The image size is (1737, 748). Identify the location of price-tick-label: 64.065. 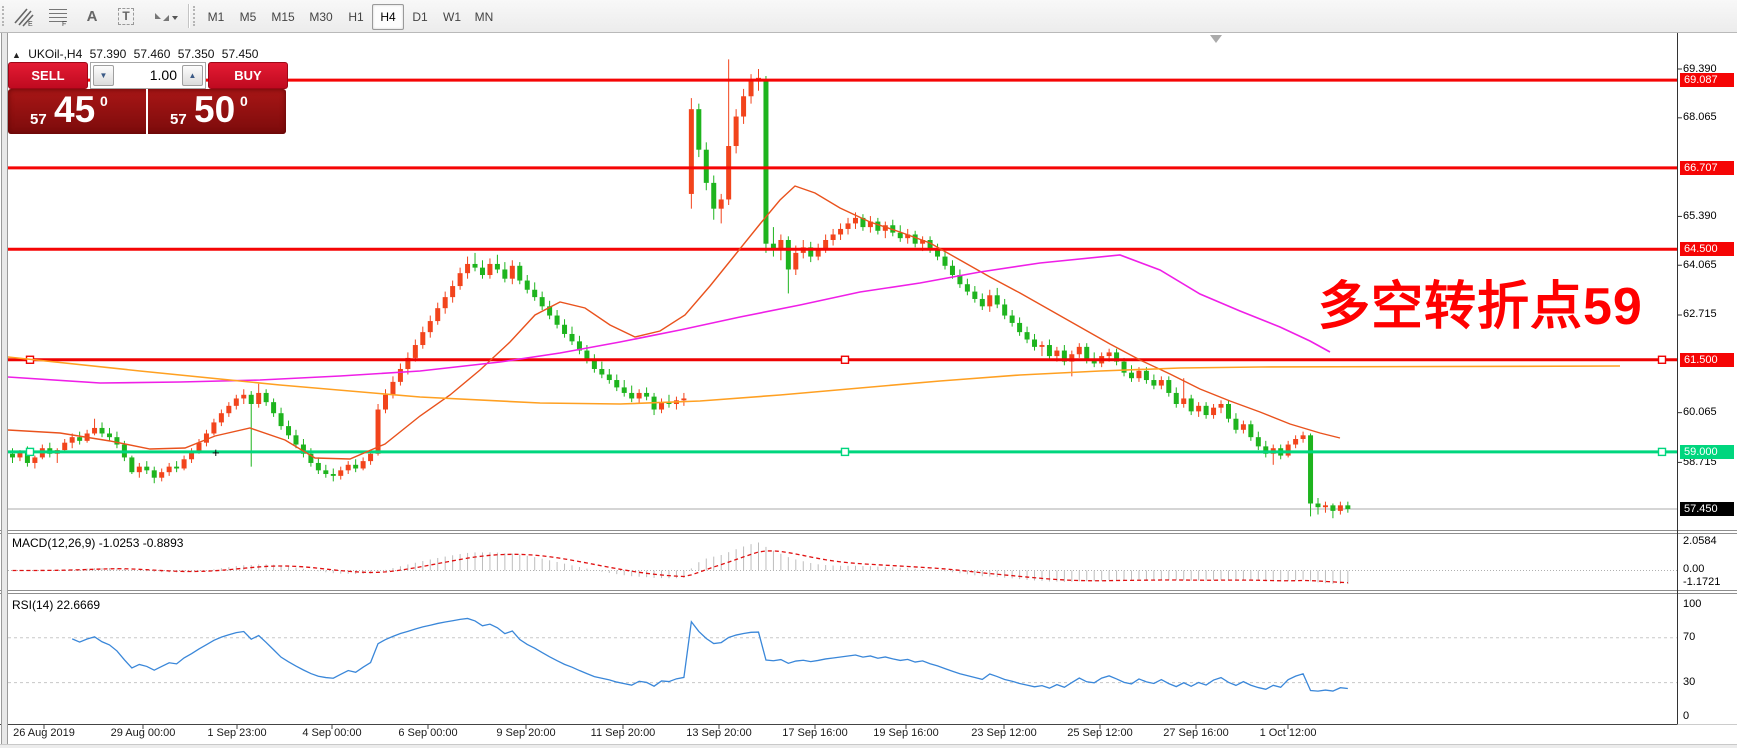
(1700, 264).